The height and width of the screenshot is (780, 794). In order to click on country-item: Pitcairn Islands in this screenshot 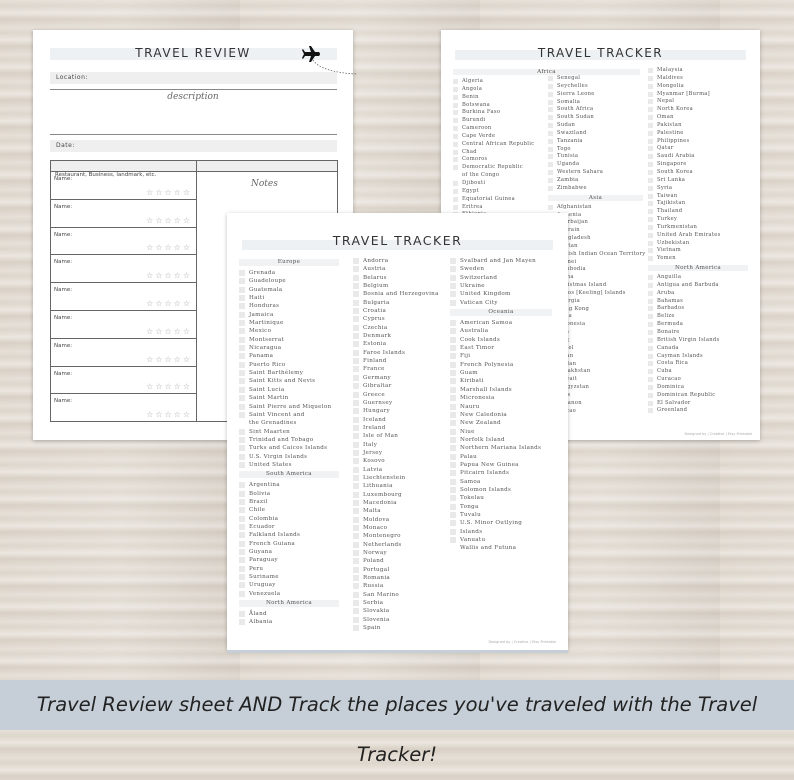, I will do `click(501, 473)`.